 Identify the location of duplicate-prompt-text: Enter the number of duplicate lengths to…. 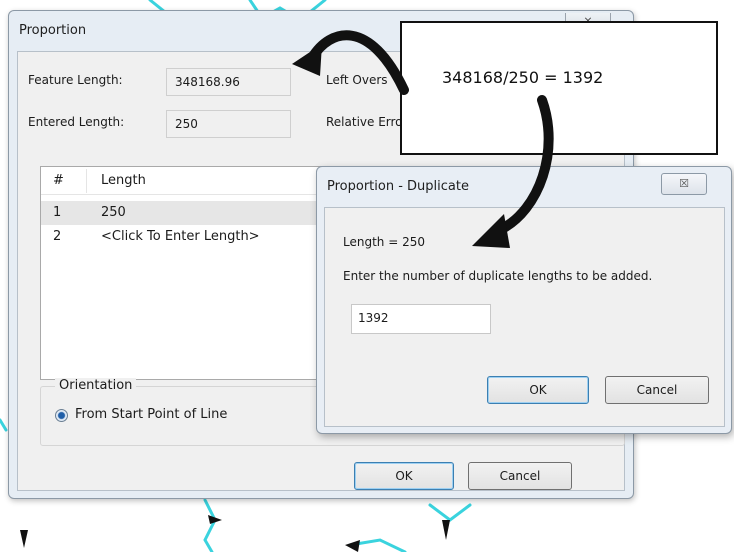
(498, 276).